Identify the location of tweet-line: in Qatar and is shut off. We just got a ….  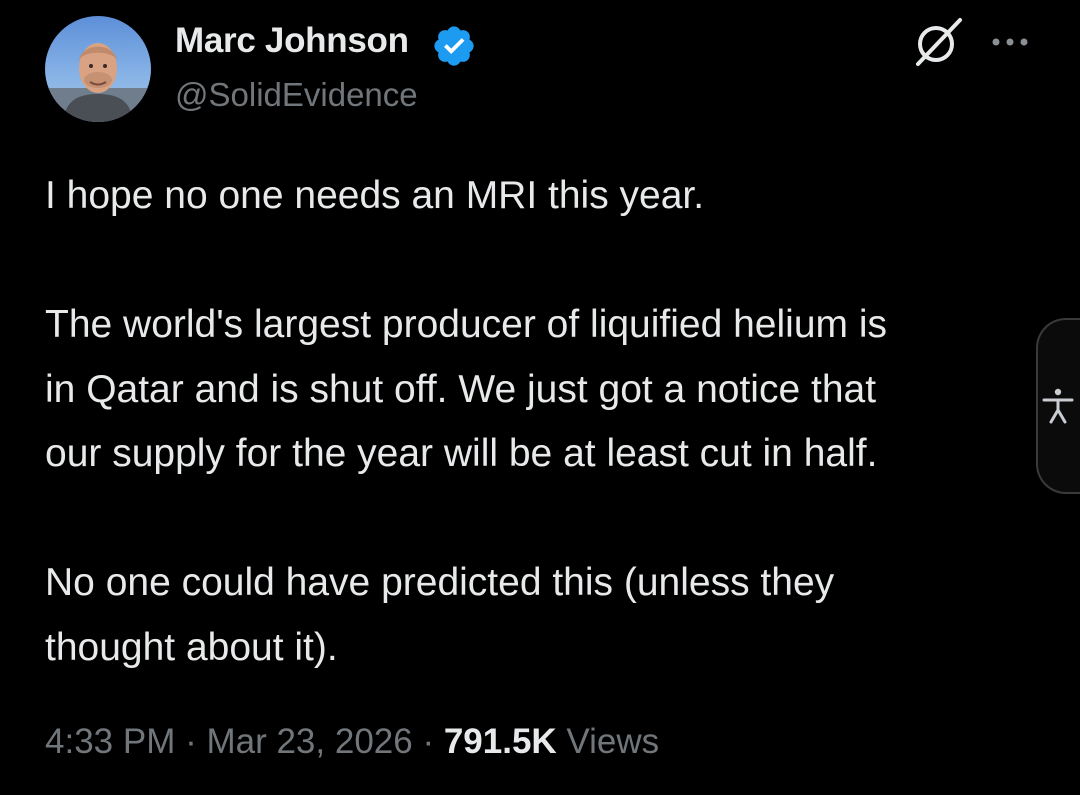
(461, 389).